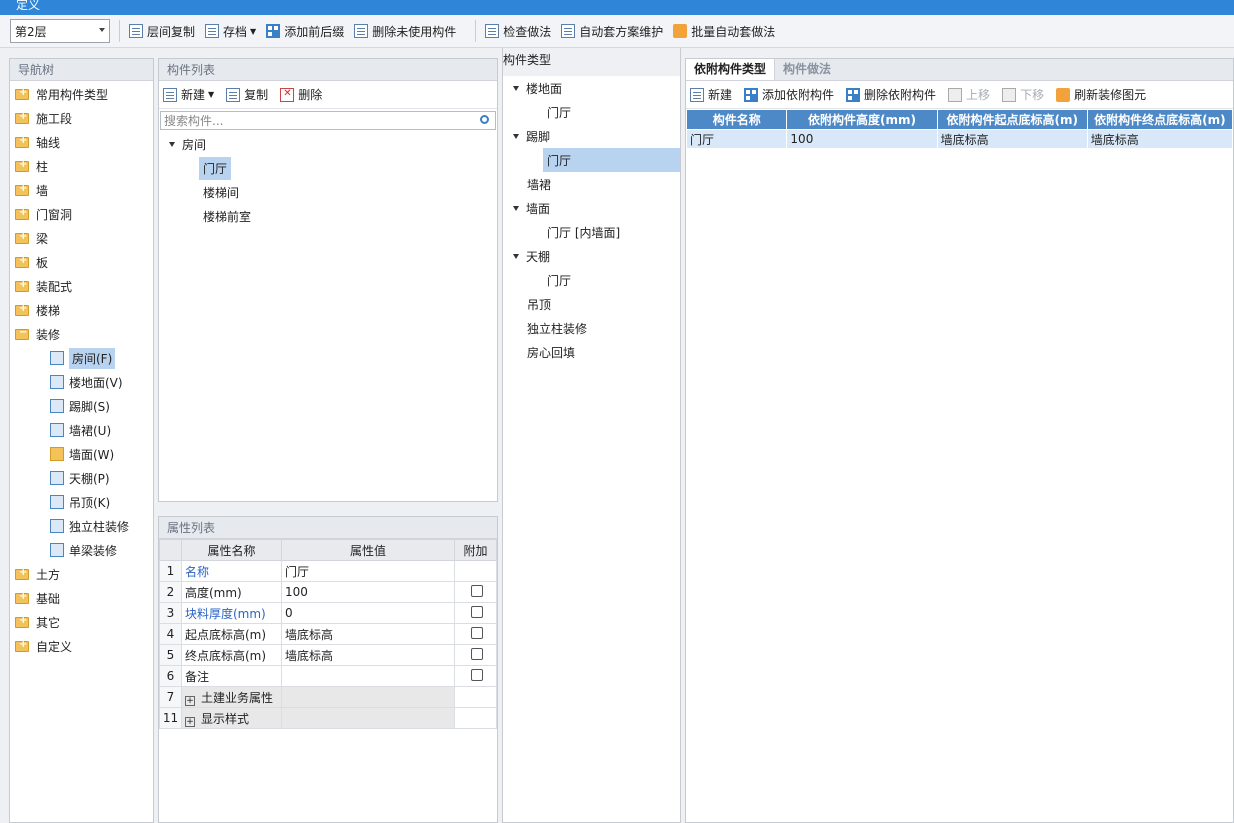  I want to click on property-group: + 显示样式, so click(231, 718).